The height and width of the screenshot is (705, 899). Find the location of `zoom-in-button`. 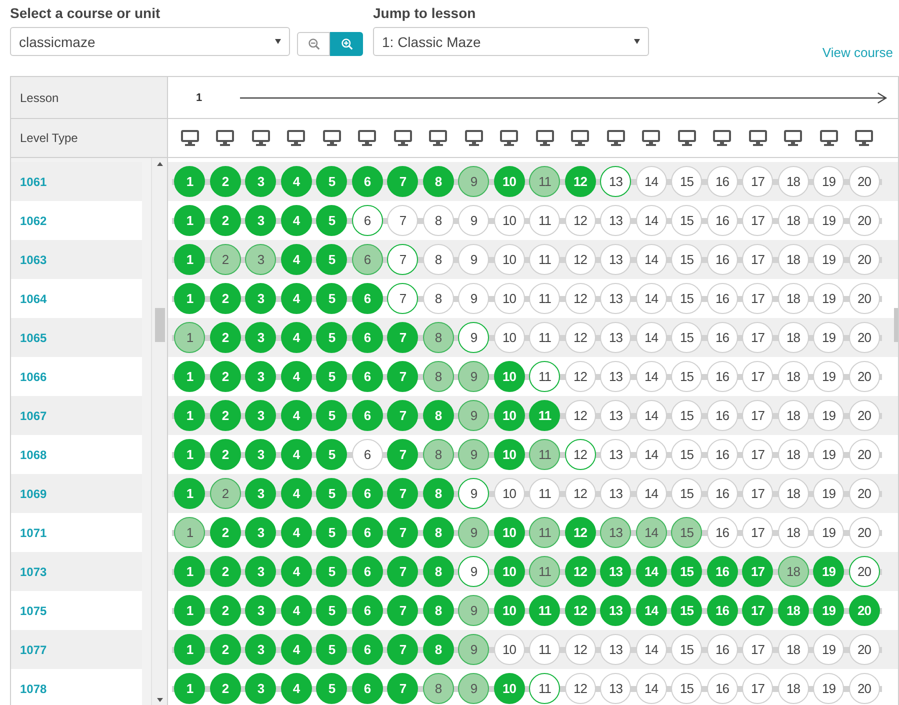

zoom-in-button is located at coordinates (346, 44).